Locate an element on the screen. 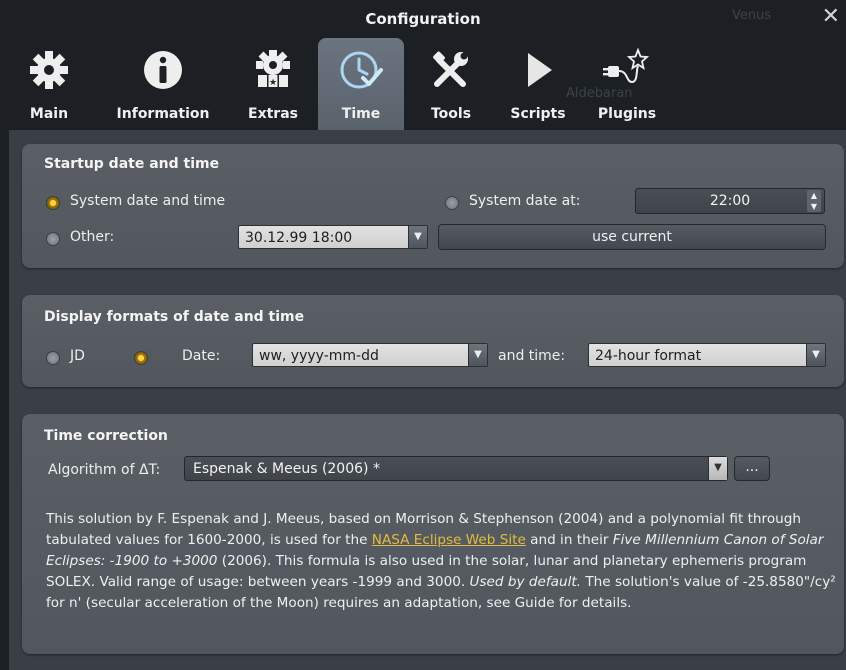 This screenshot has height=670, width=846. tab-time: Time is located at coordinates (361, 84).